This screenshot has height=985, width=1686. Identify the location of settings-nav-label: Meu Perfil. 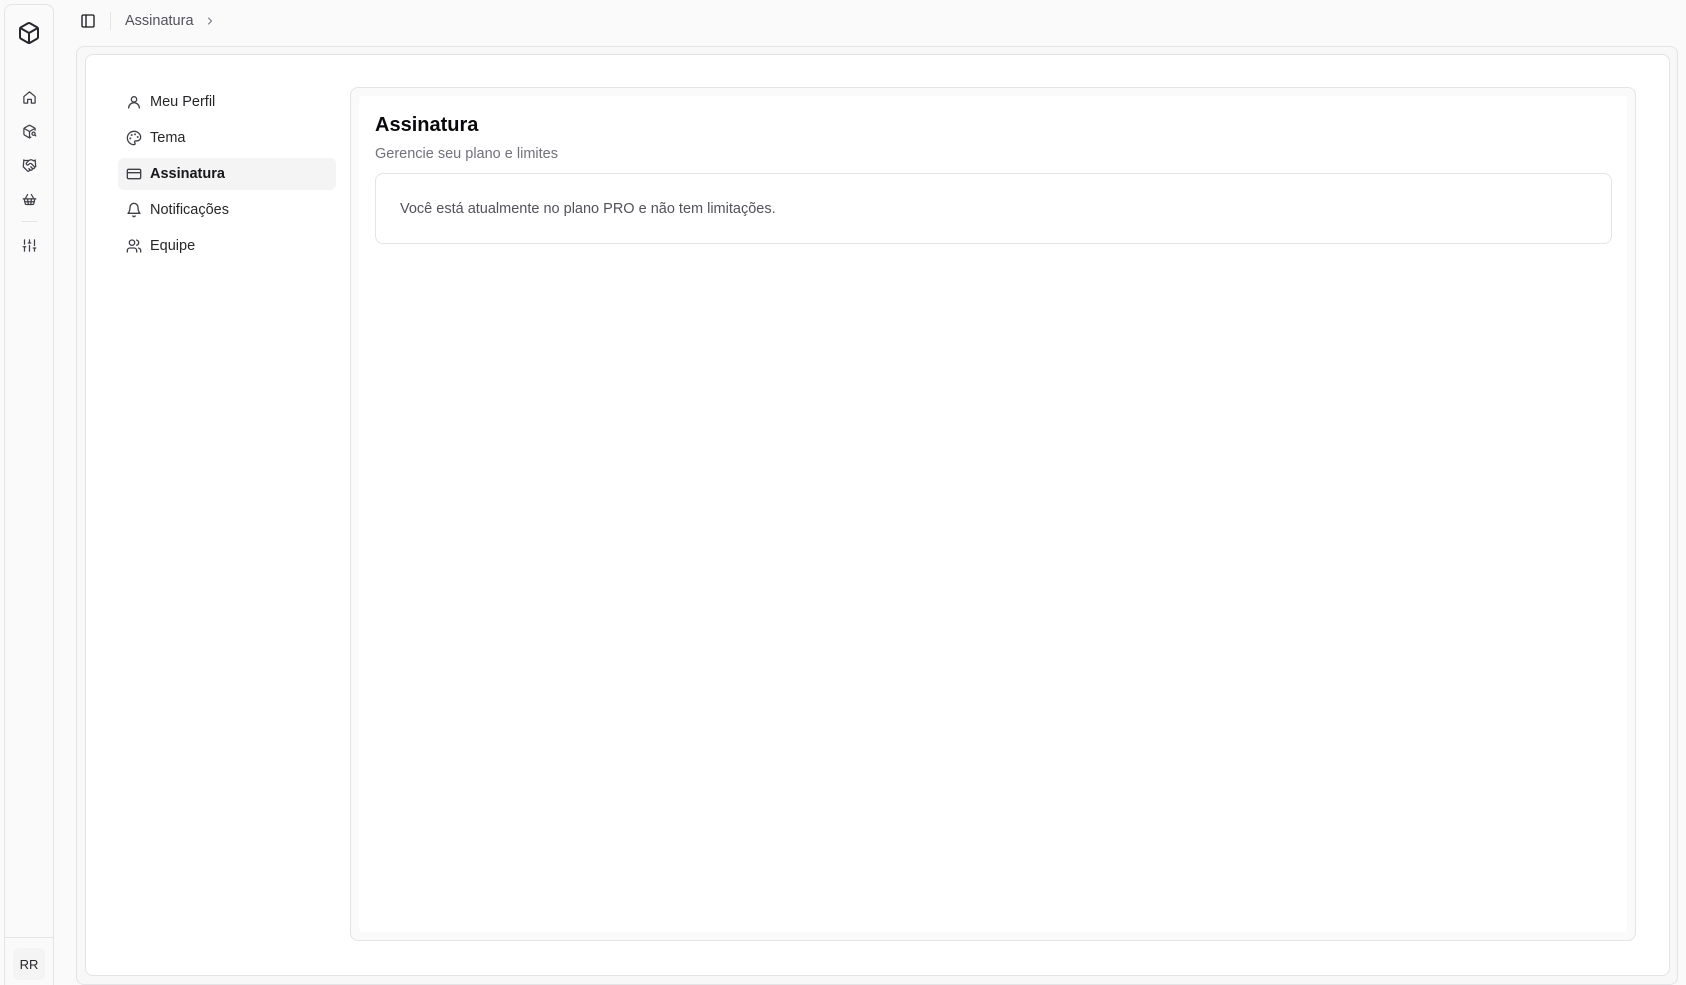
(183, 102).